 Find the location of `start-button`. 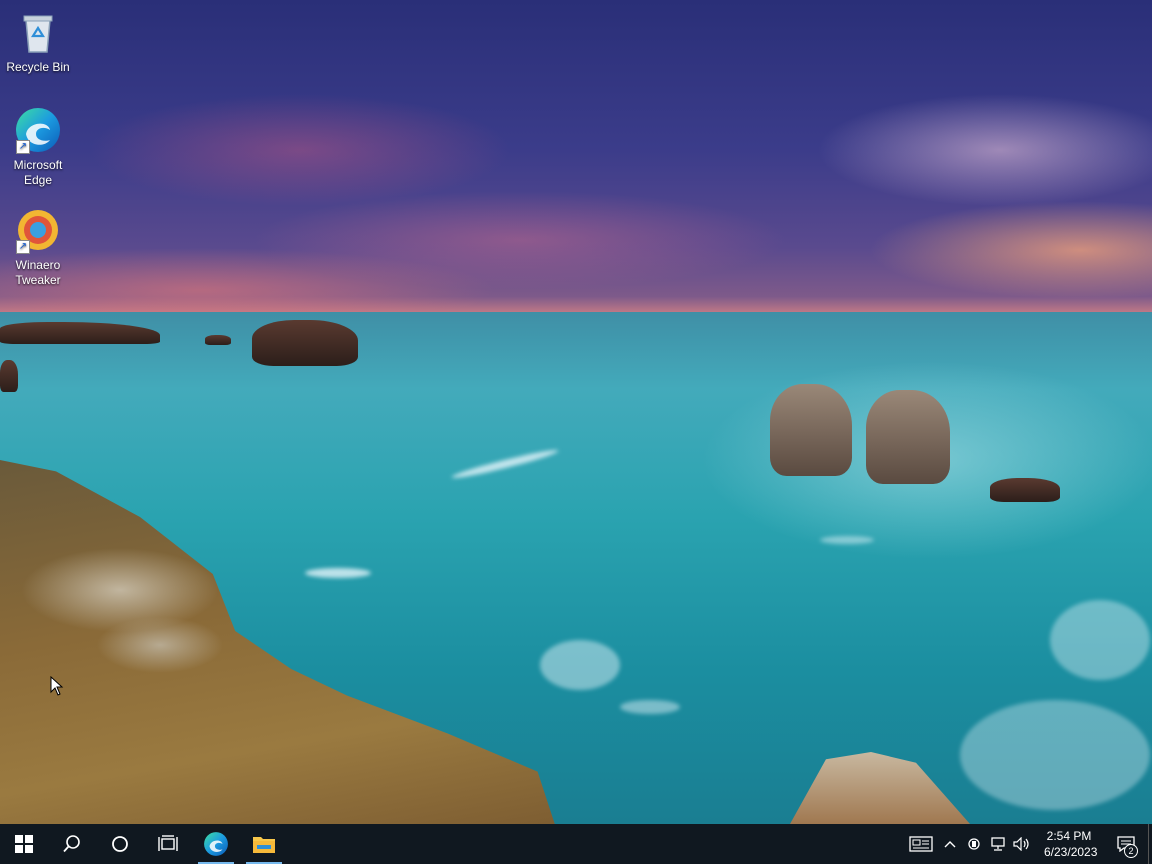

start-button is located at coordinates (24, 844).